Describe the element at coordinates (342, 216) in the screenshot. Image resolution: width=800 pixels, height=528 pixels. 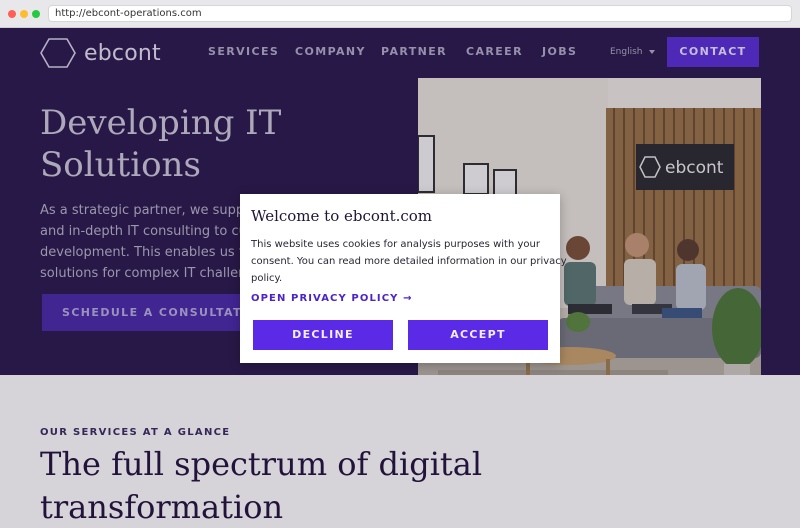
I see `cookie-dialog-title: Welcome to ebcont.com` at that location.